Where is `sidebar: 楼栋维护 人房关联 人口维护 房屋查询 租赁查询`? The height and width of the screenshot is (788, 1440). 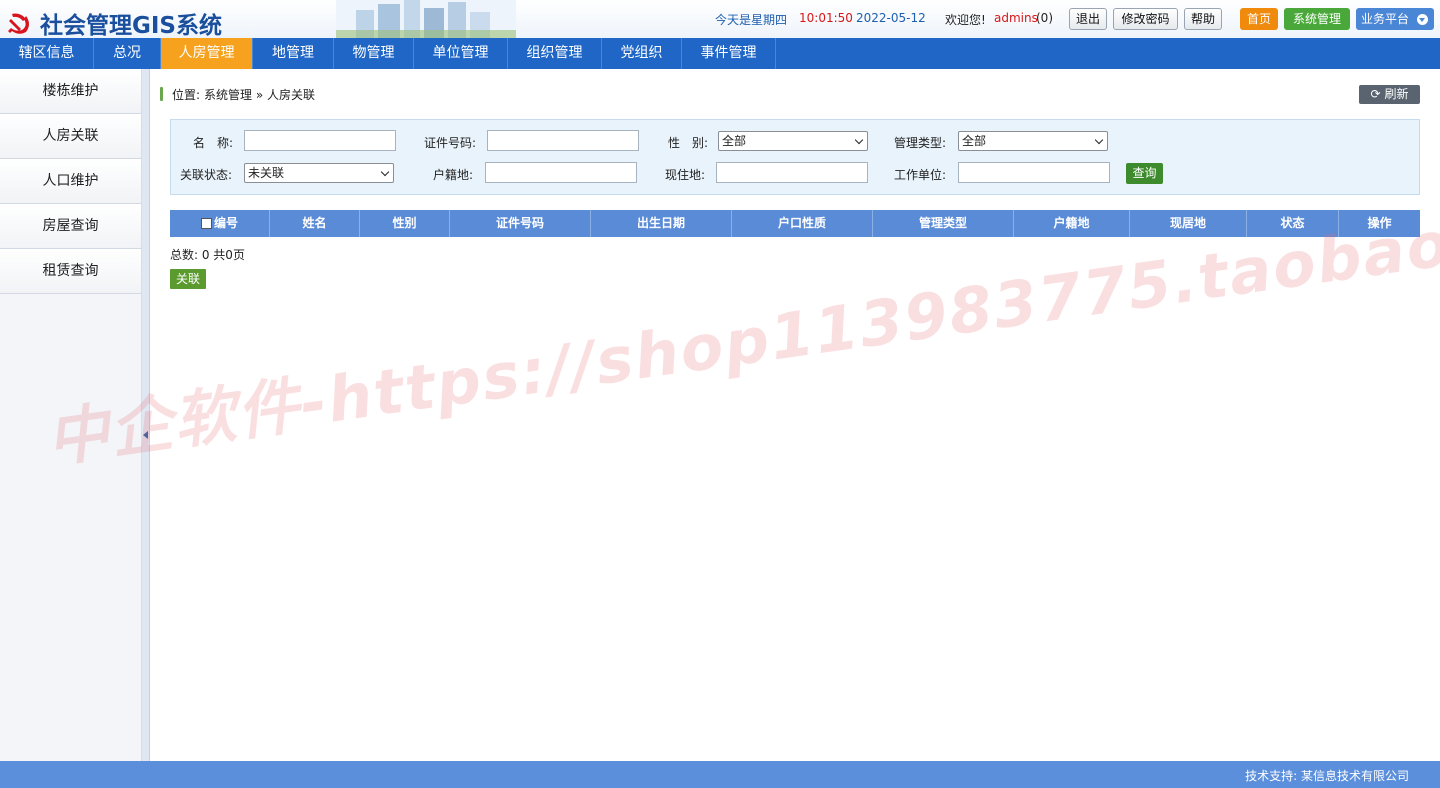
sidebar: 楼栋维护 人房关联 人口维护 房屋查询 租赁查询 is located at coordinates (71, 415).